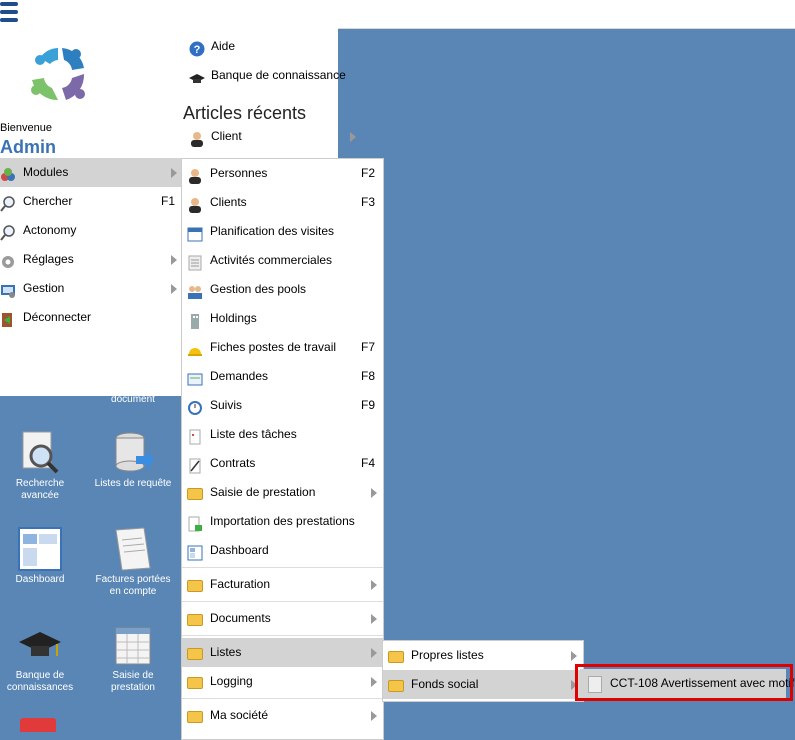 The width and height of the screenshot is (795, 740). I want to click on submenu-item-holdings: Holdings, so click(282, 318).